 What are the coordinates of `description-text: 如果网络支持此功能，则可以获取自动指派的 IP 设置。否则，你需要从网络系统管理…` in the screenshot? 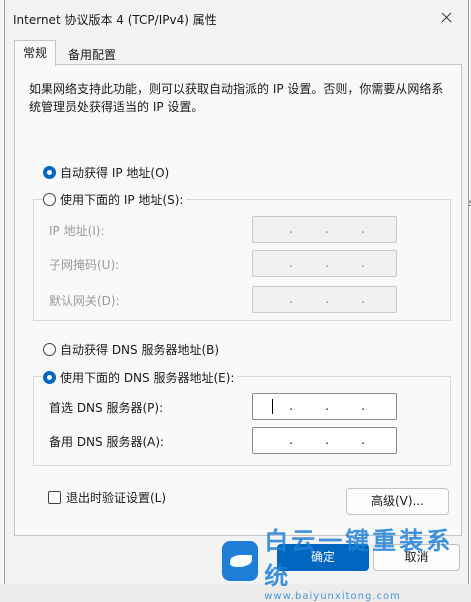 It's located at (236, 98).